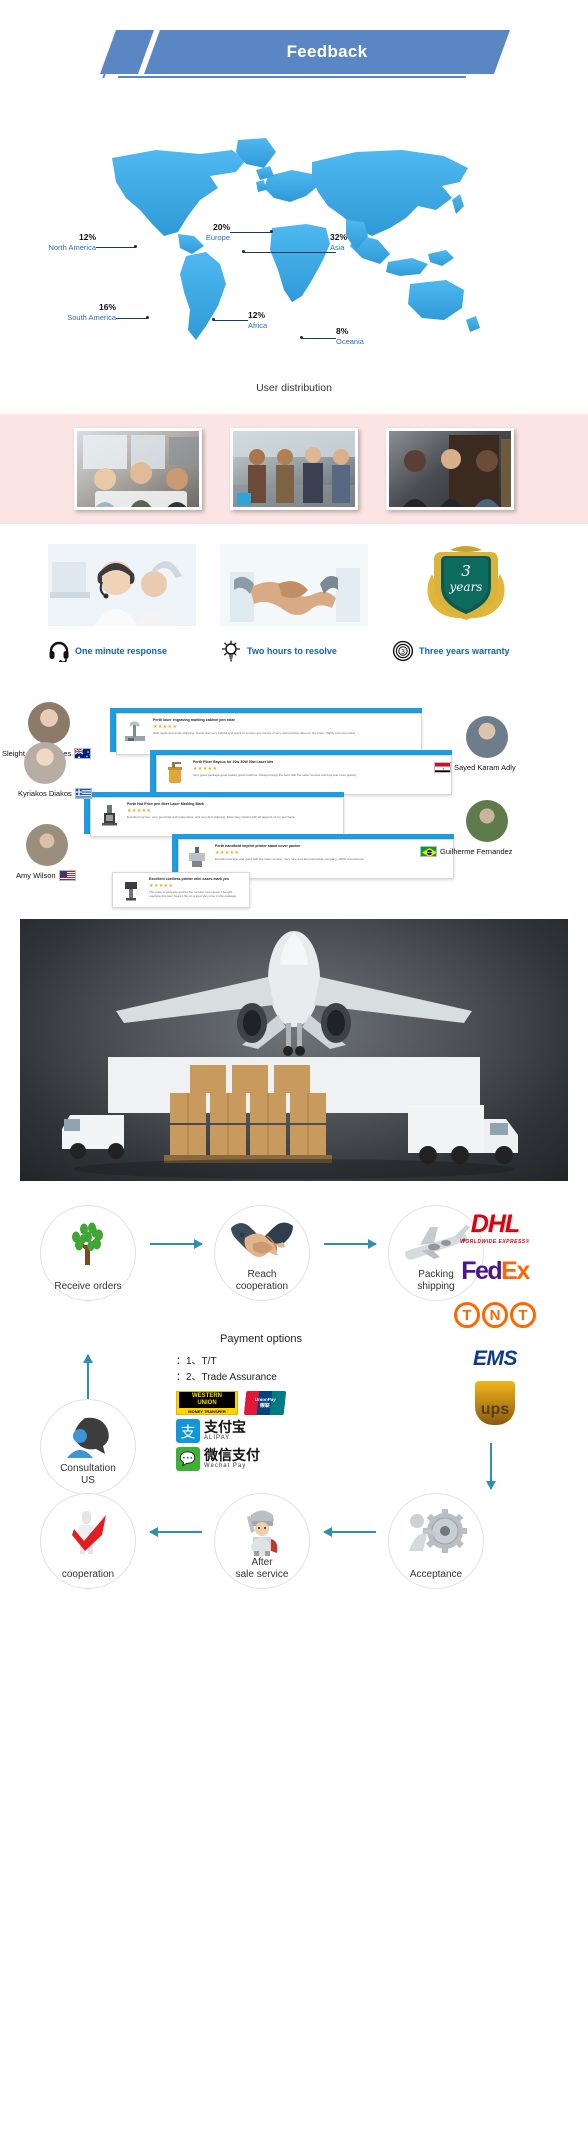  What do you see at coordinates (262, 1286) in the screenshot?
I see `flow-label-reach-line2: cooperation` at bounding box center [262, 1286].